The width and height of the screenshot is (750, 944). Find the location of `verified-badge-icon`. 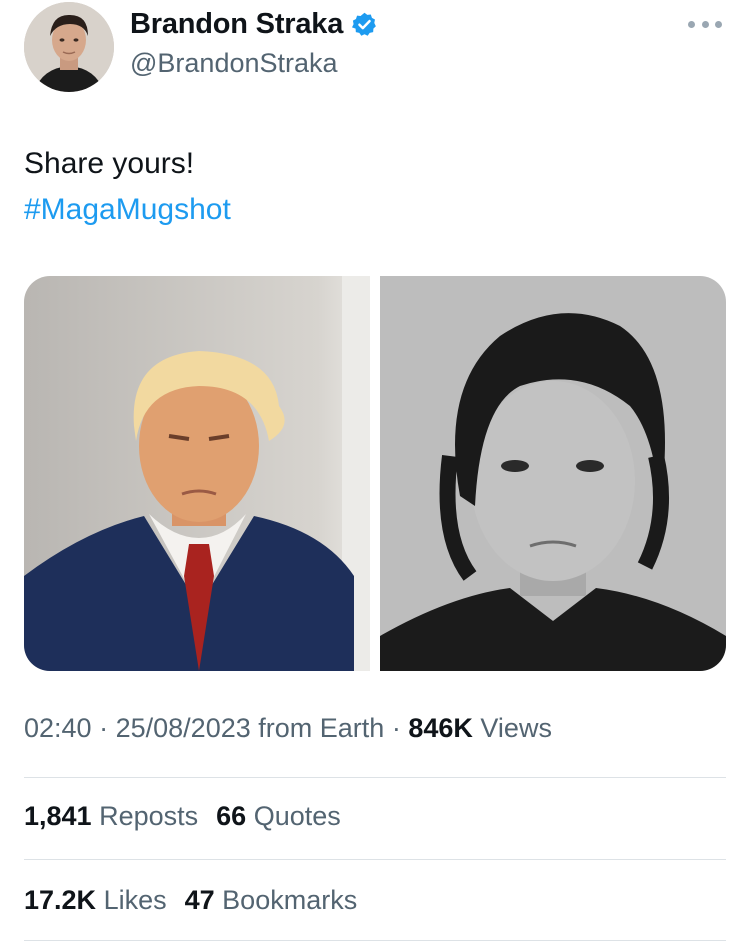

verified-badge-icon is located at coordinates (364, 24).